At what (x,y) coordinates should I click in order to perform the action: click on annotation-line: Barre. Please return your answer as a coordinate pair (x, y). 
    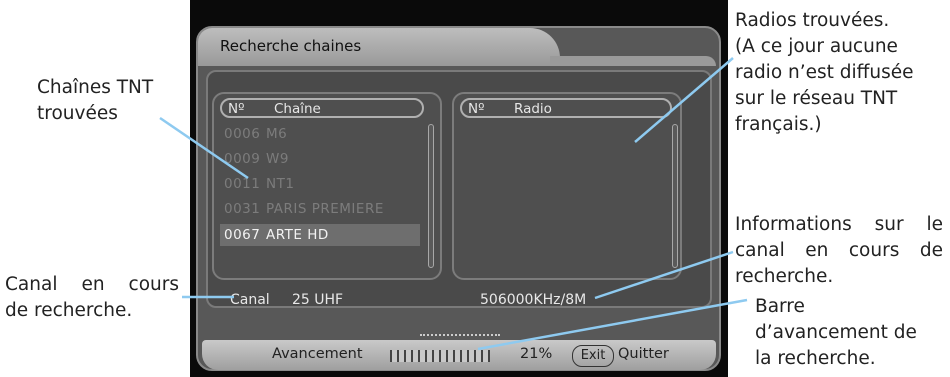
    Looking at the image, I should click on (780, 306).